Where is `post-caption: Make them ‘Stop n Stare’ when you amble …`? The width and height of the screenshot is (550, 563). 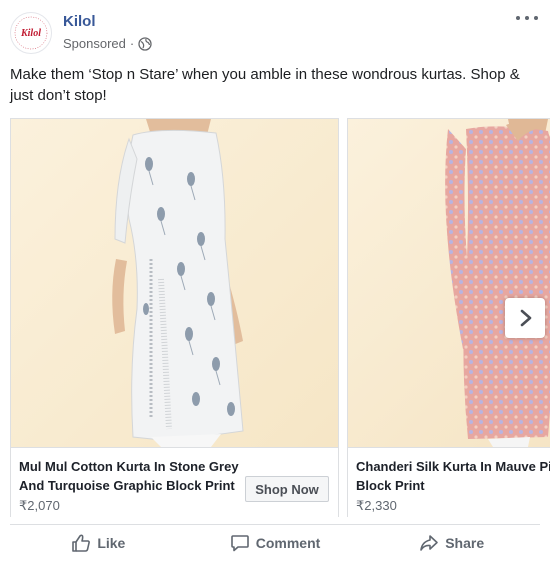 post-caption: Make them ‘Stop n Stare’ when you amble … is located at coordinates (265, 85).